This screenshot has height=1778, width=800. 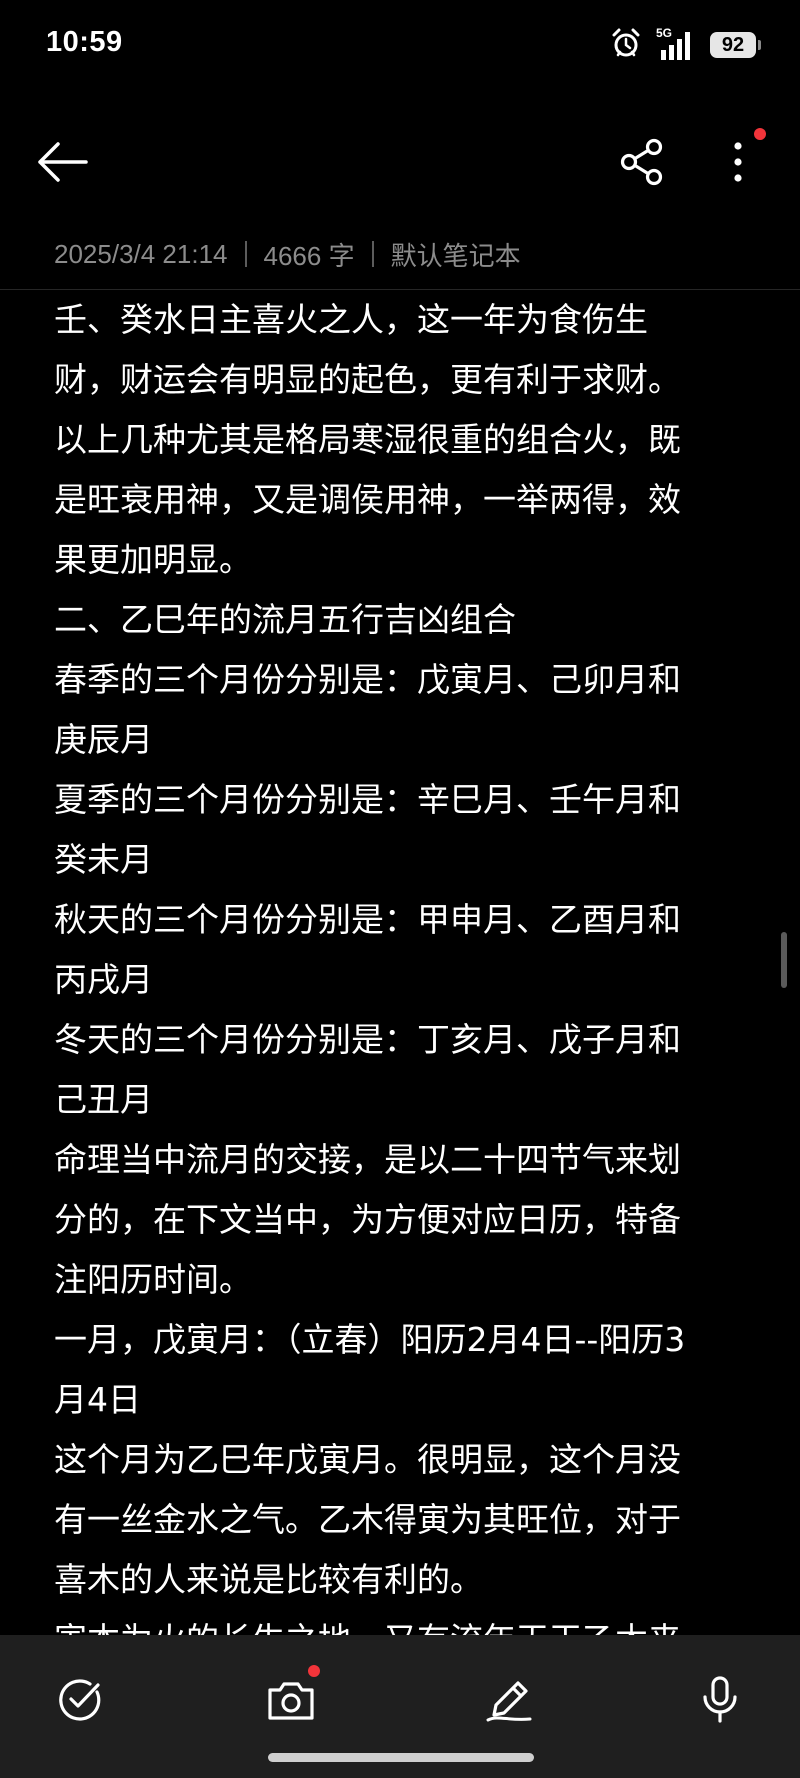 I want to click on status-time: 10:59, so click(x=84, y=42).